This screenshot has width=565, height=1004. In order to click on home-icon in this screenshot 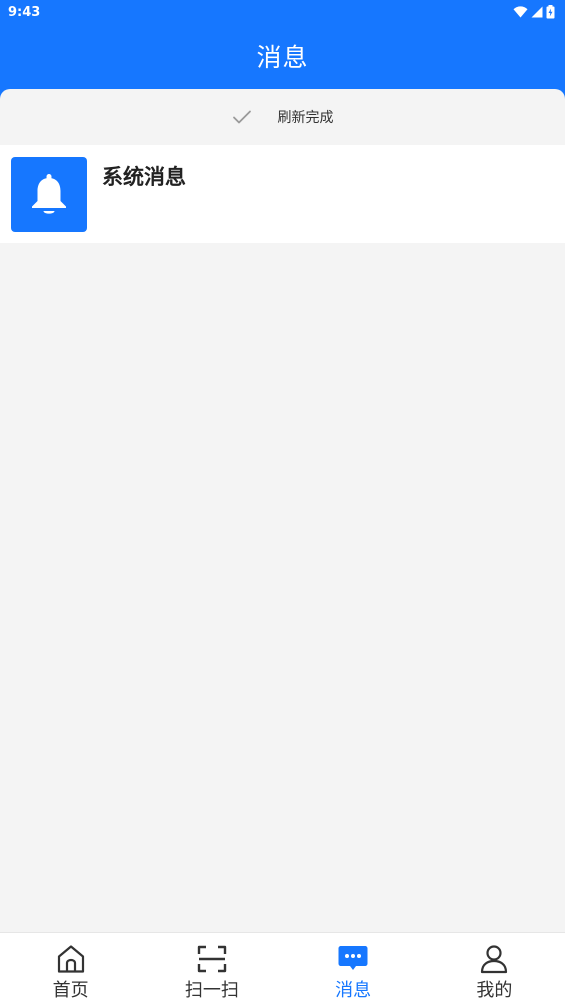, I will do `click(71, 959)`.